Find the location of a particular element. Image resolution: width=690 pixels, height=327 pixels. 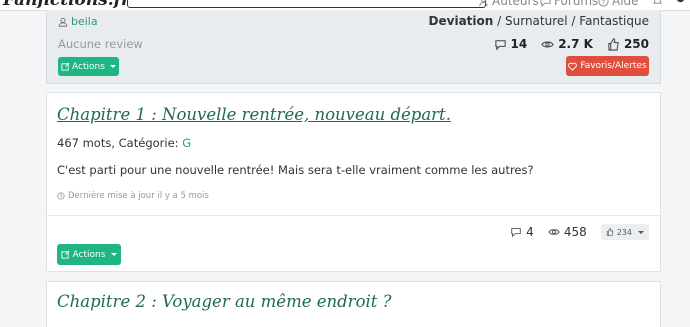

nav-link-label: Auteurs is located at coordinates (515, 4).